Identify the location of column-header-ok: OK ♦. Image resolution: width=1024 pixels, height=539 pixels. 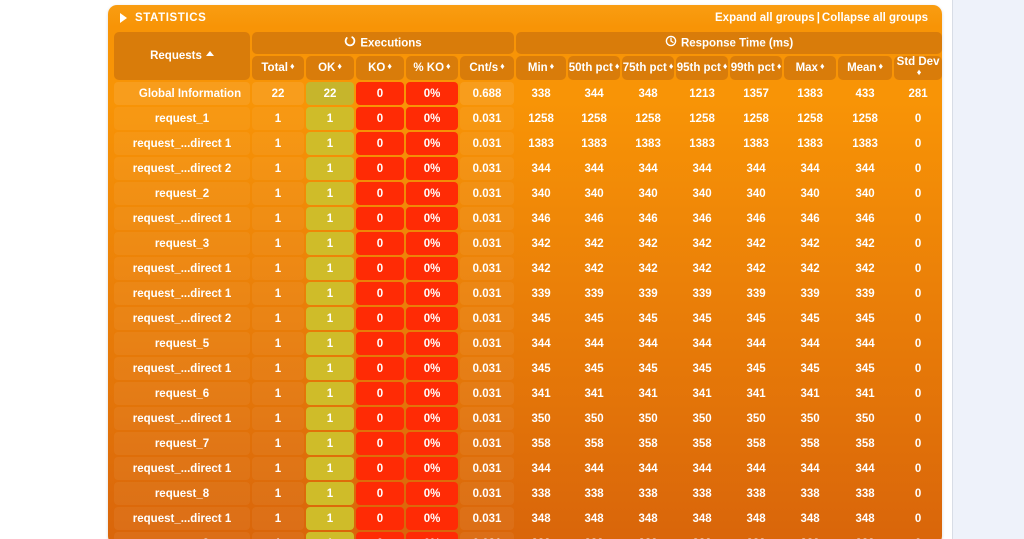
(330, 68).